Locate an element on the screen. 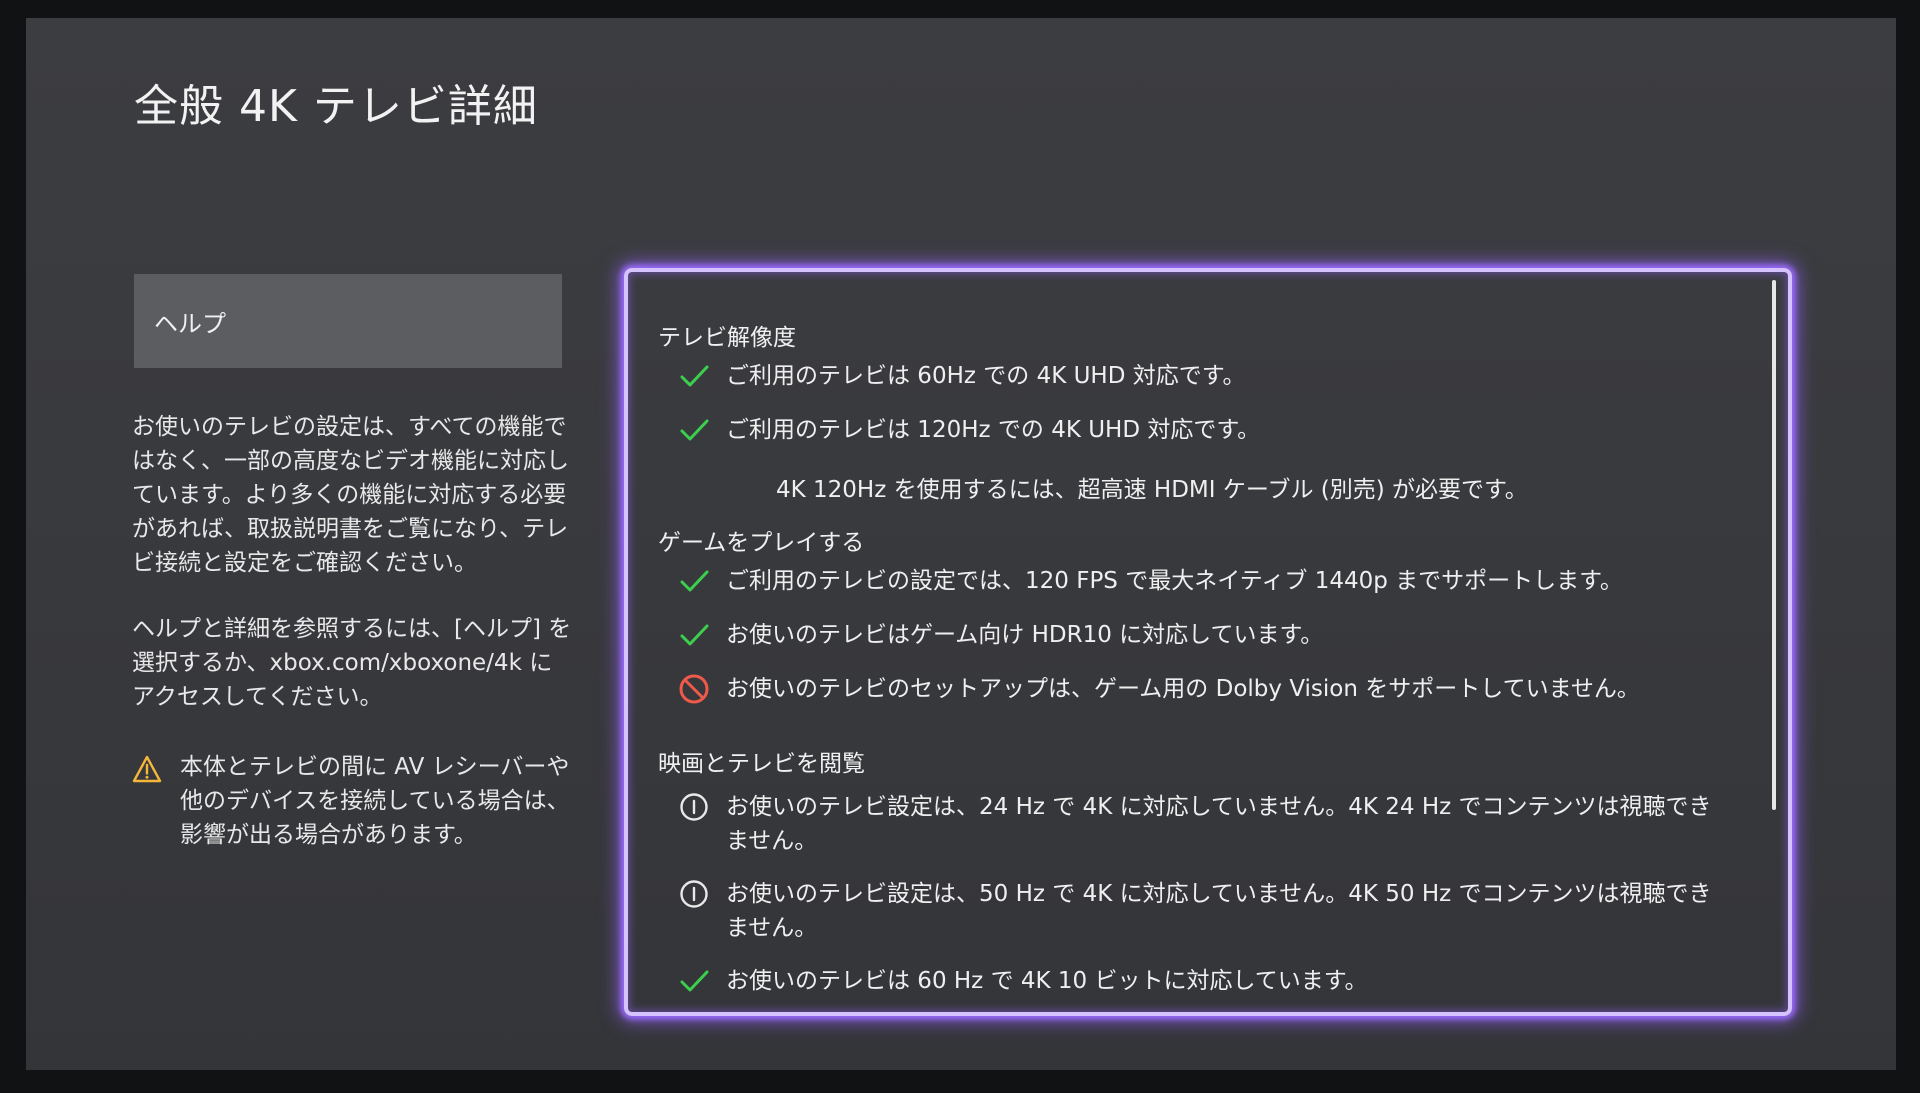 Image resolution: width=1920 pixels, height=1093 pixels. list-item: お使いのテレビは 60 Hz で 4K 10 ビットに対応しています。 is located at coordinates (1201, 981).